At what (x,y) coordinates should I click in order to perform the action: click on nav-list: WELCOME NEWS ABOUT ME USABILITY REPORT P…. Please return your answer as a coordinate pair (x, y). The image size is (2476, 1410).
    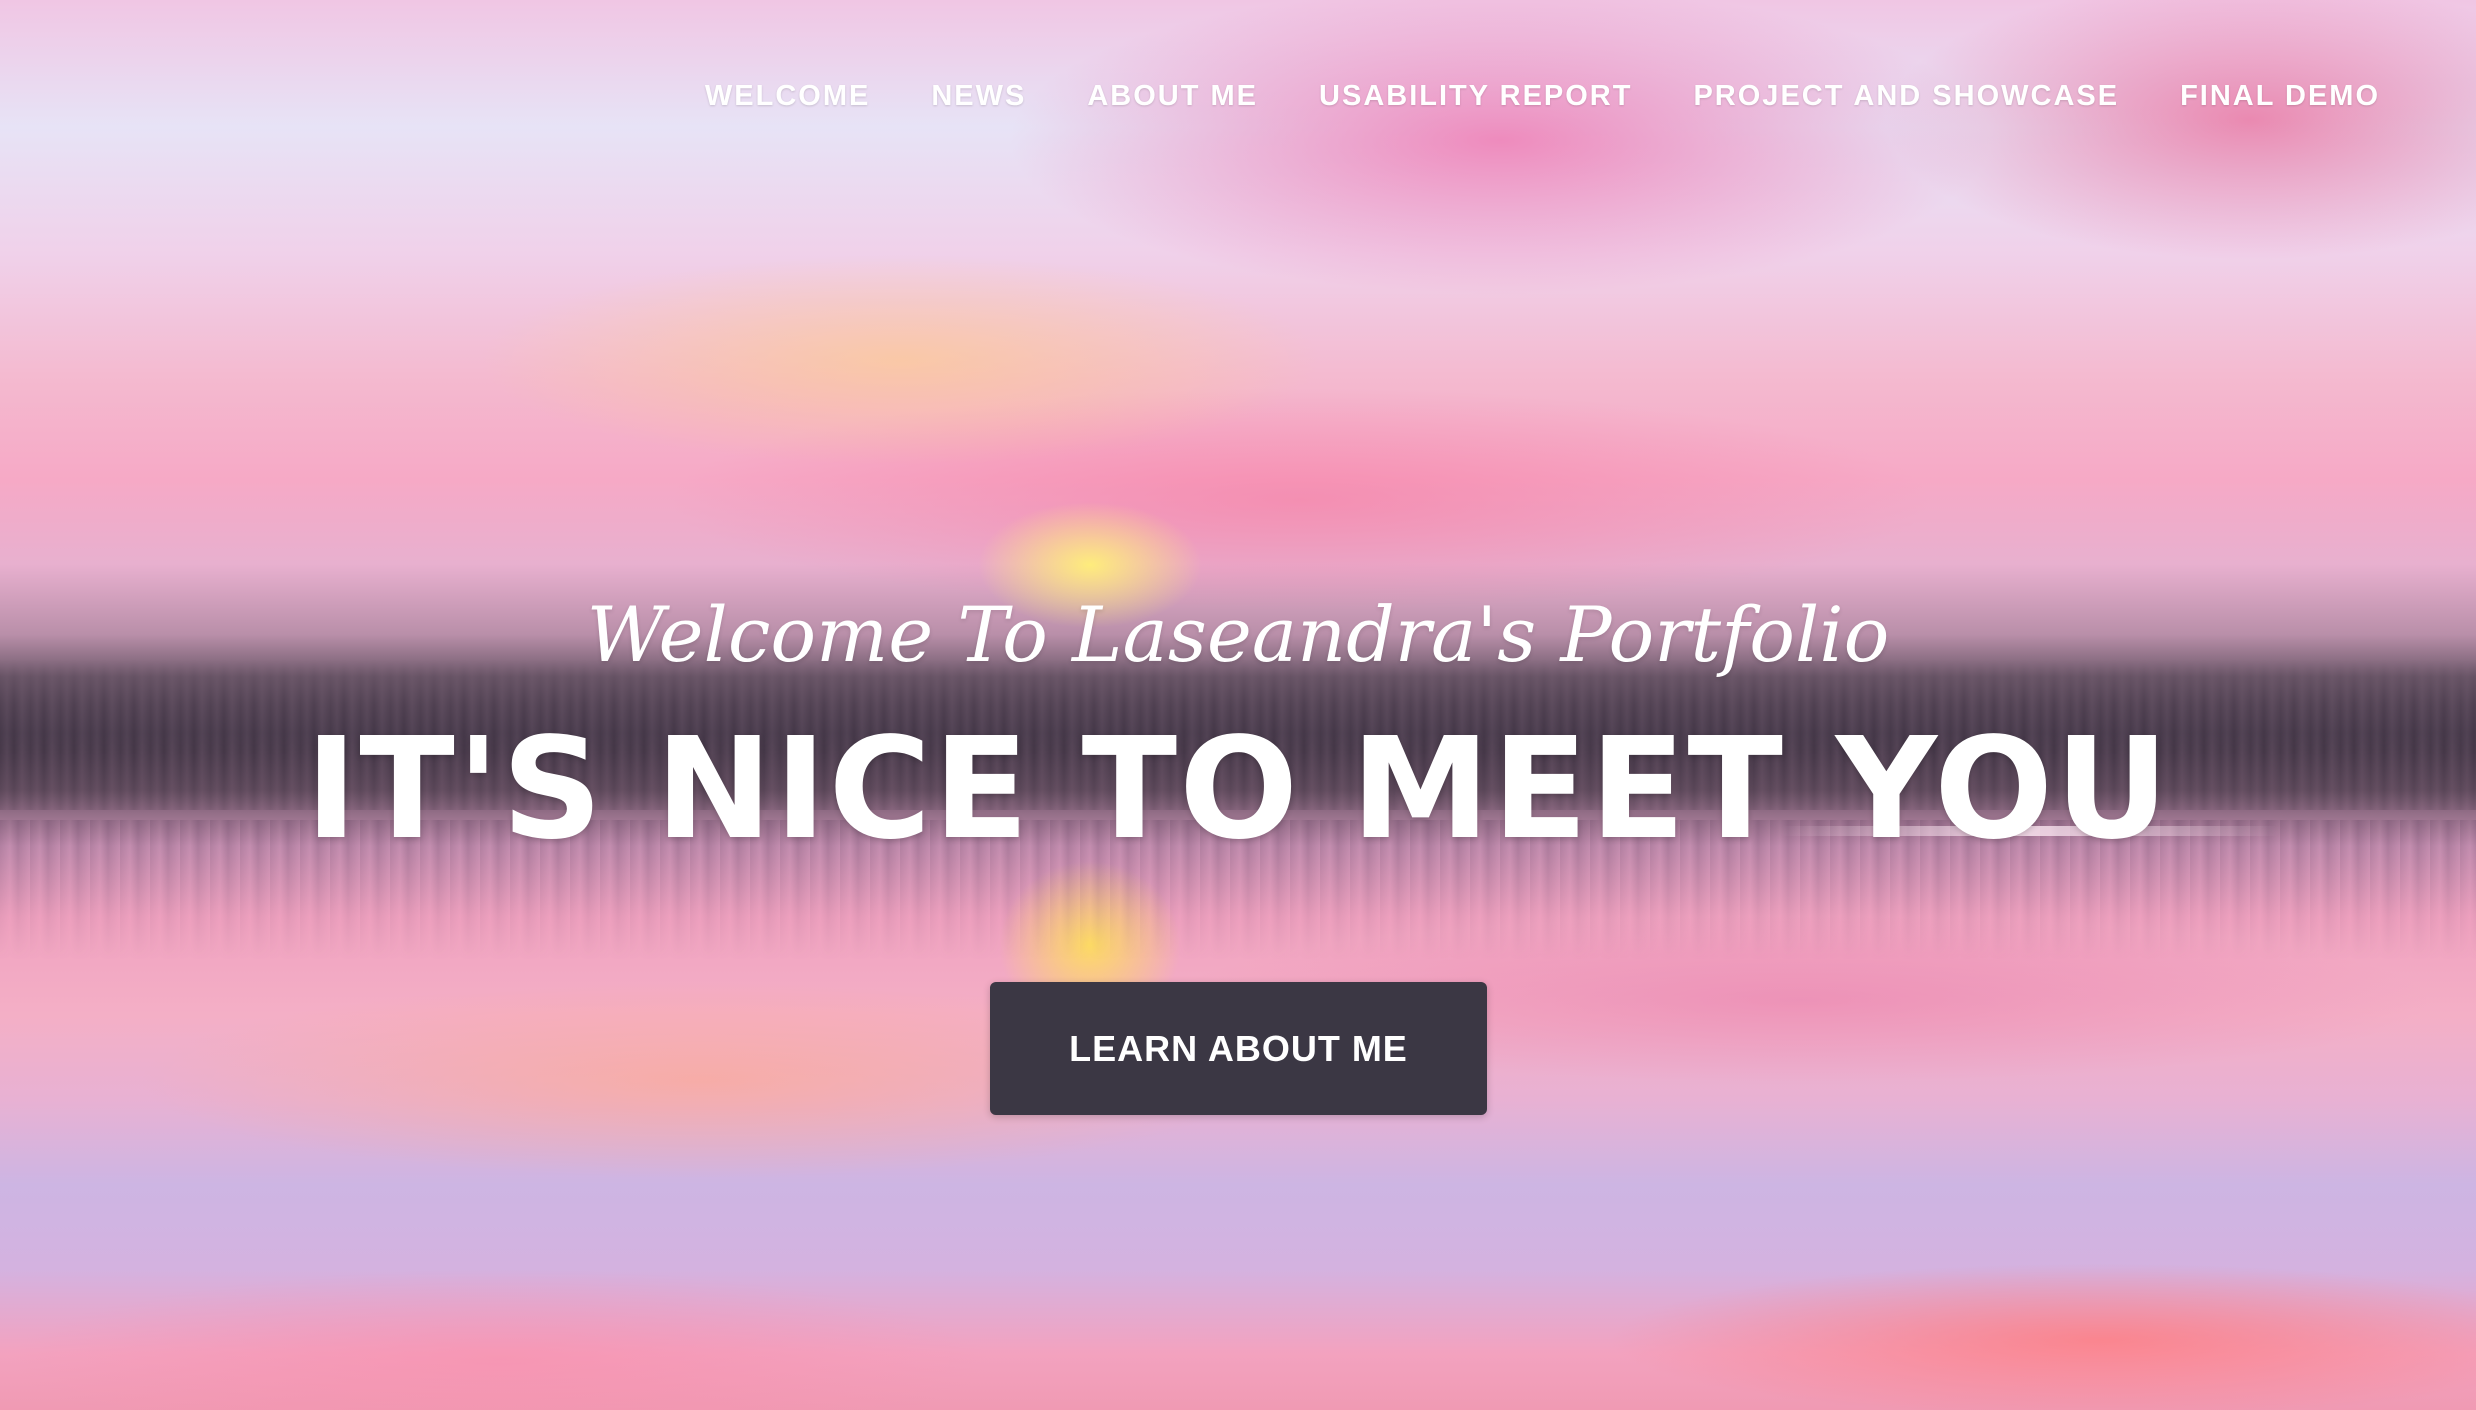
    Looking at the image, I should click on (1542, 96).